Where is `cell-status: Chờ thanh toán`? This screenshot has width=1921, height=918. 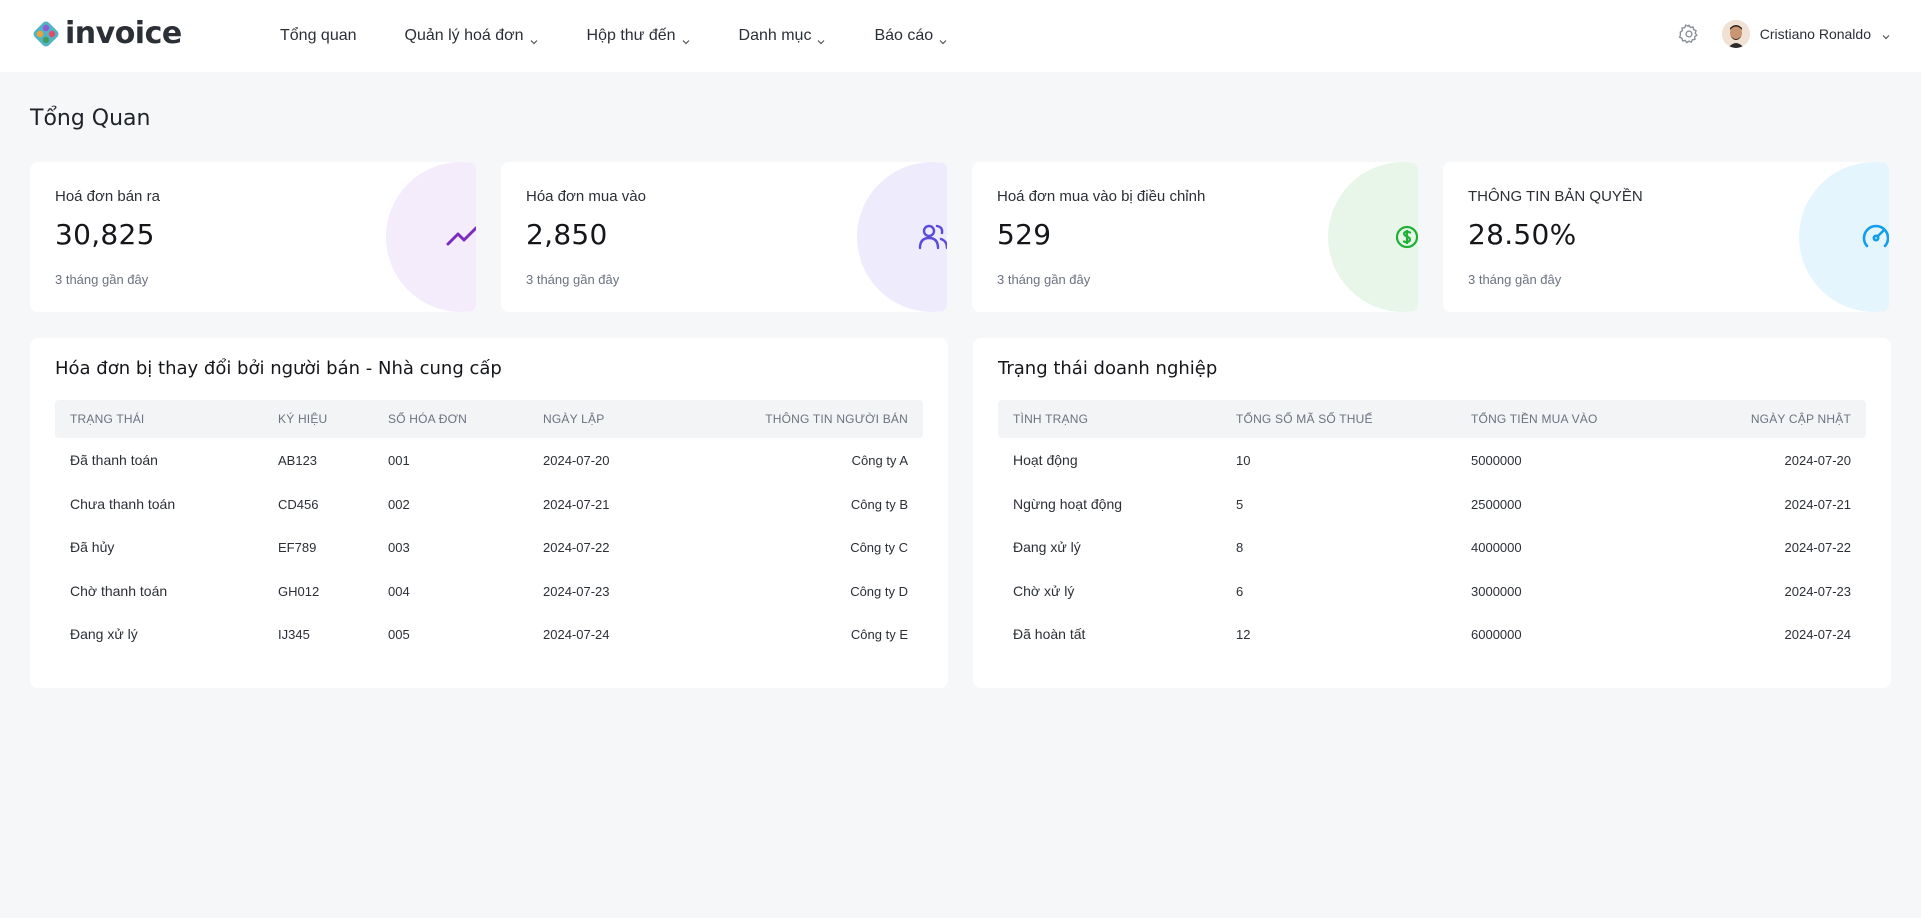 cell-status: Chờ thanh toán is located at coordinates (119, 590).